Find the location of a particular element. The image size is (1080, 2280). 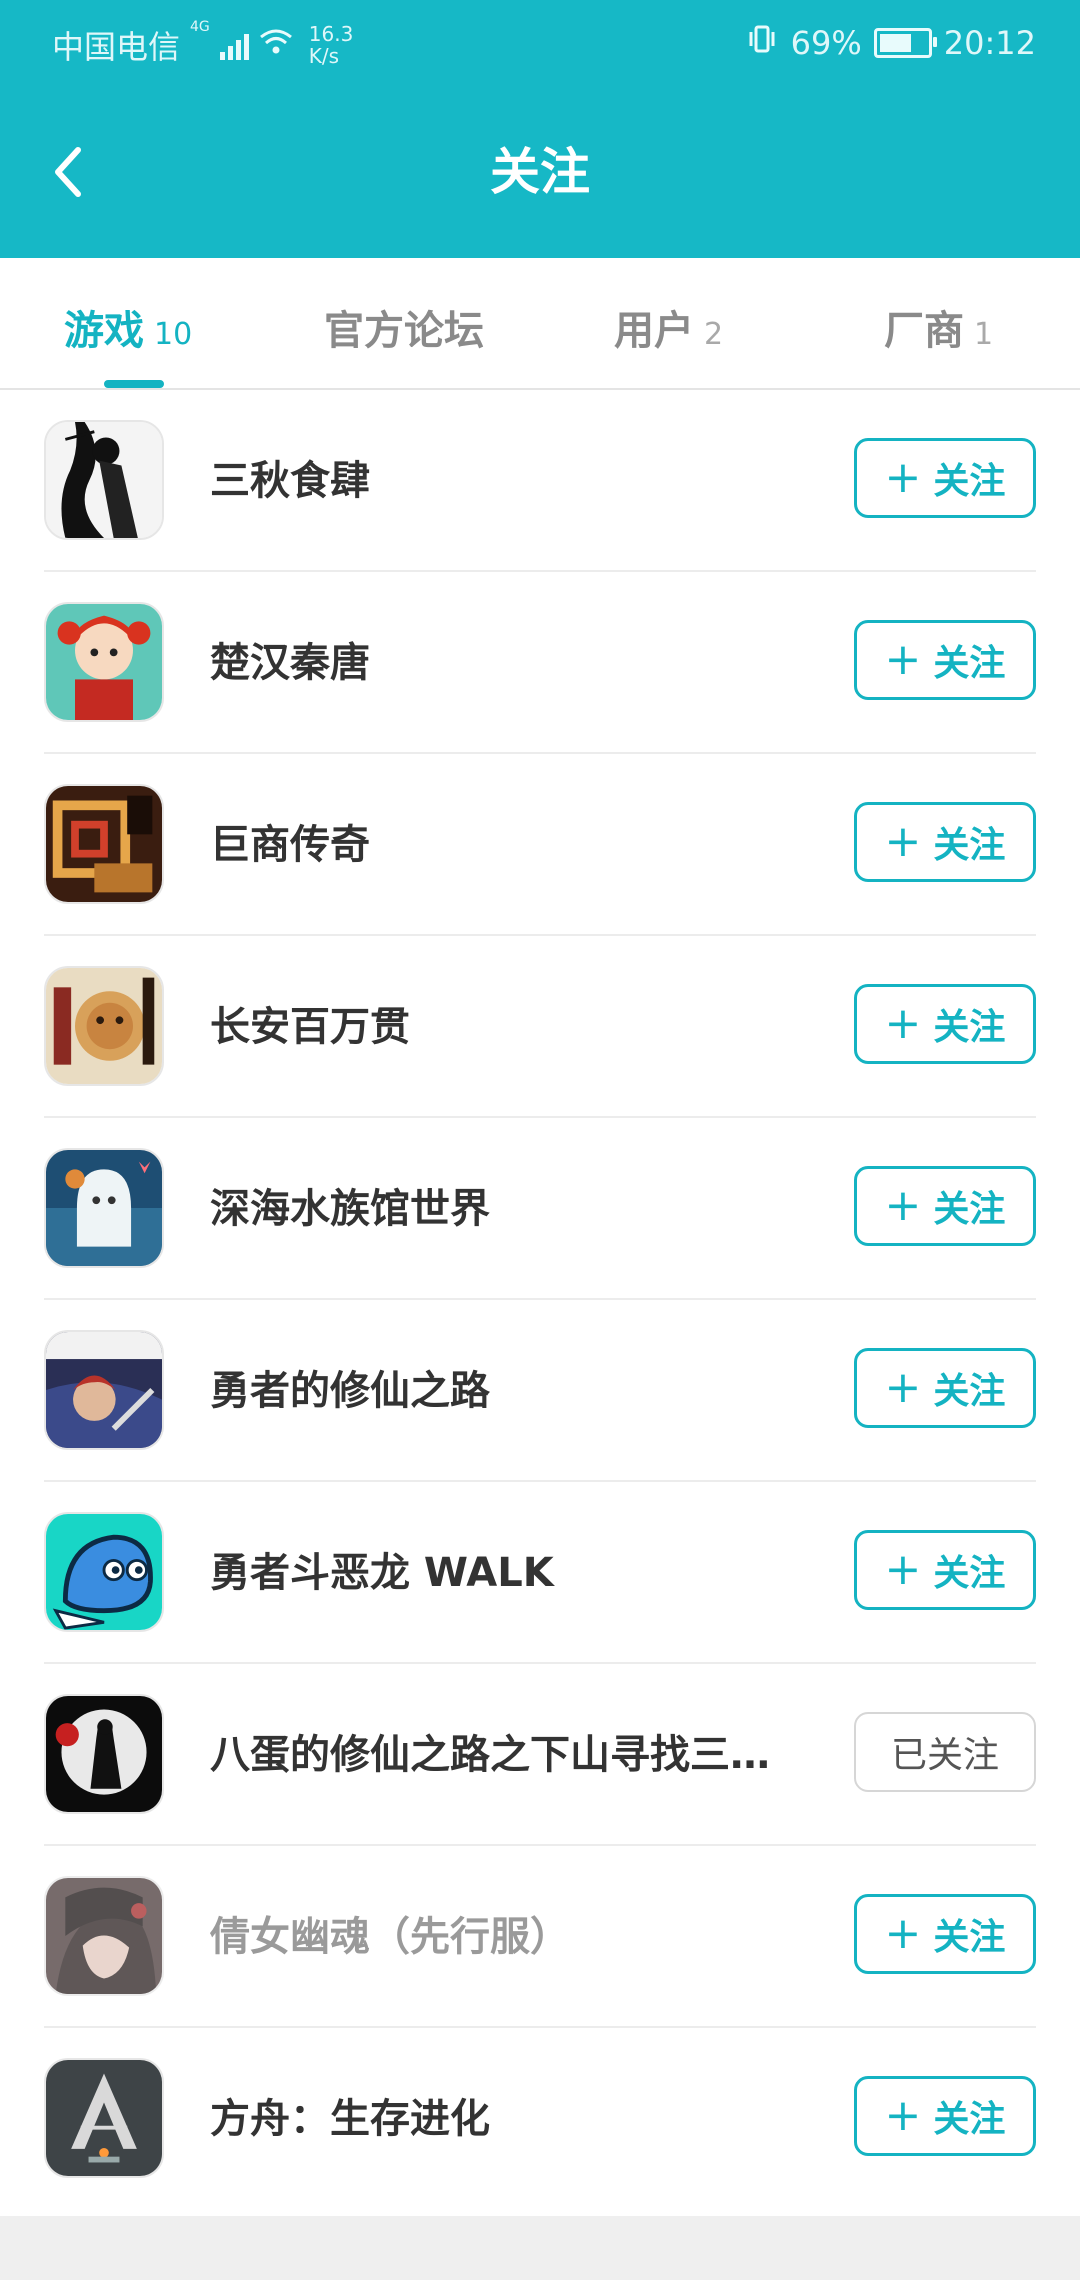

tab-users-count: 2 is located at coordinates (714, 334).